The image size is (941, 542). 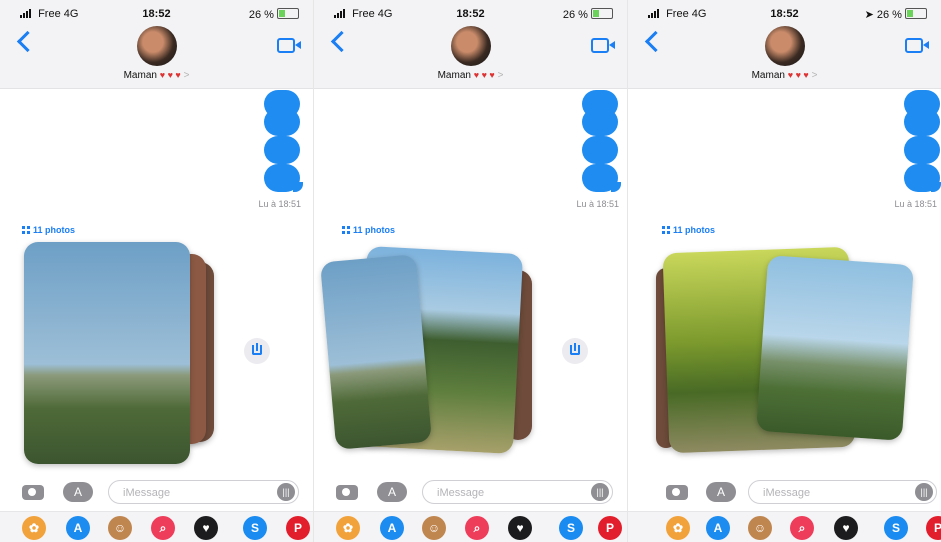 What do you see at coordinates (784, 15) in the screenshot?
I see `status-bar: Free 4G 18:52 ➤ 26 %` at bounding box center [784, 15].